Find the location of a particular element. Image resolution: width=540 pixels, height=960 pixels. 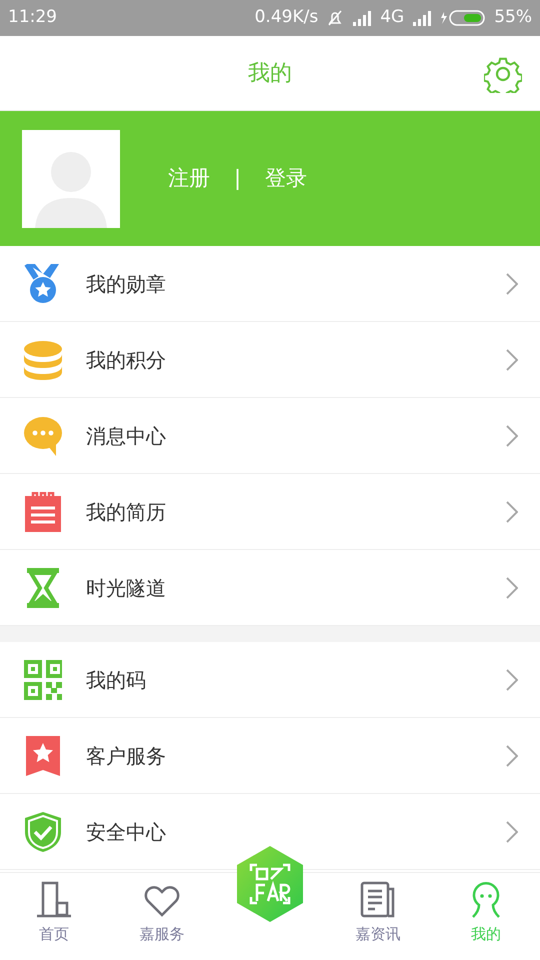

menu-label: 时光隧道 is located at coordinates (126, 588).